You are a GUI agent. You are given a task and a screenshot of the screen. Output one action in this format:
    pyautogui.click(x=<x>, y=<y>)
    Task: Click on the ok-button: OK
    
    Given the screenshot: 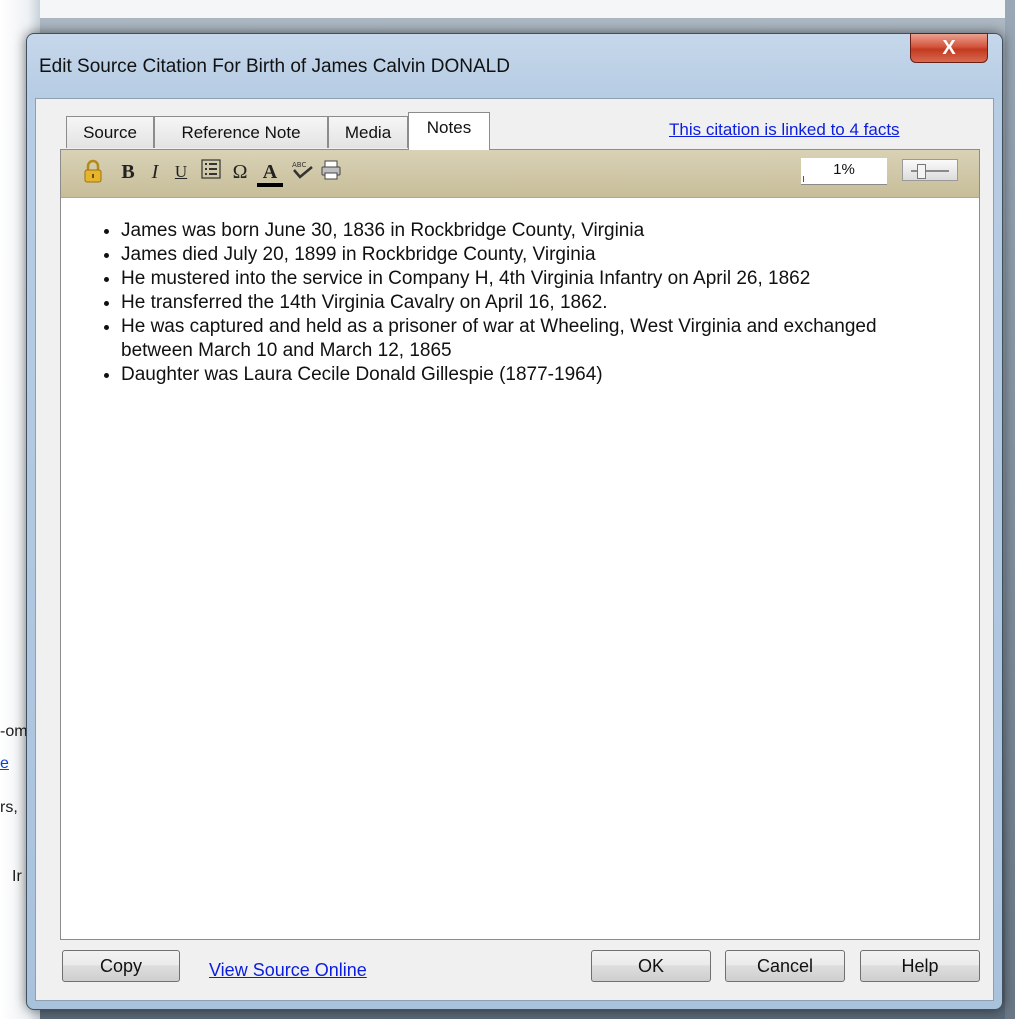 What is the action you would take?
    pyautogui.click(x=651, y=966)
    